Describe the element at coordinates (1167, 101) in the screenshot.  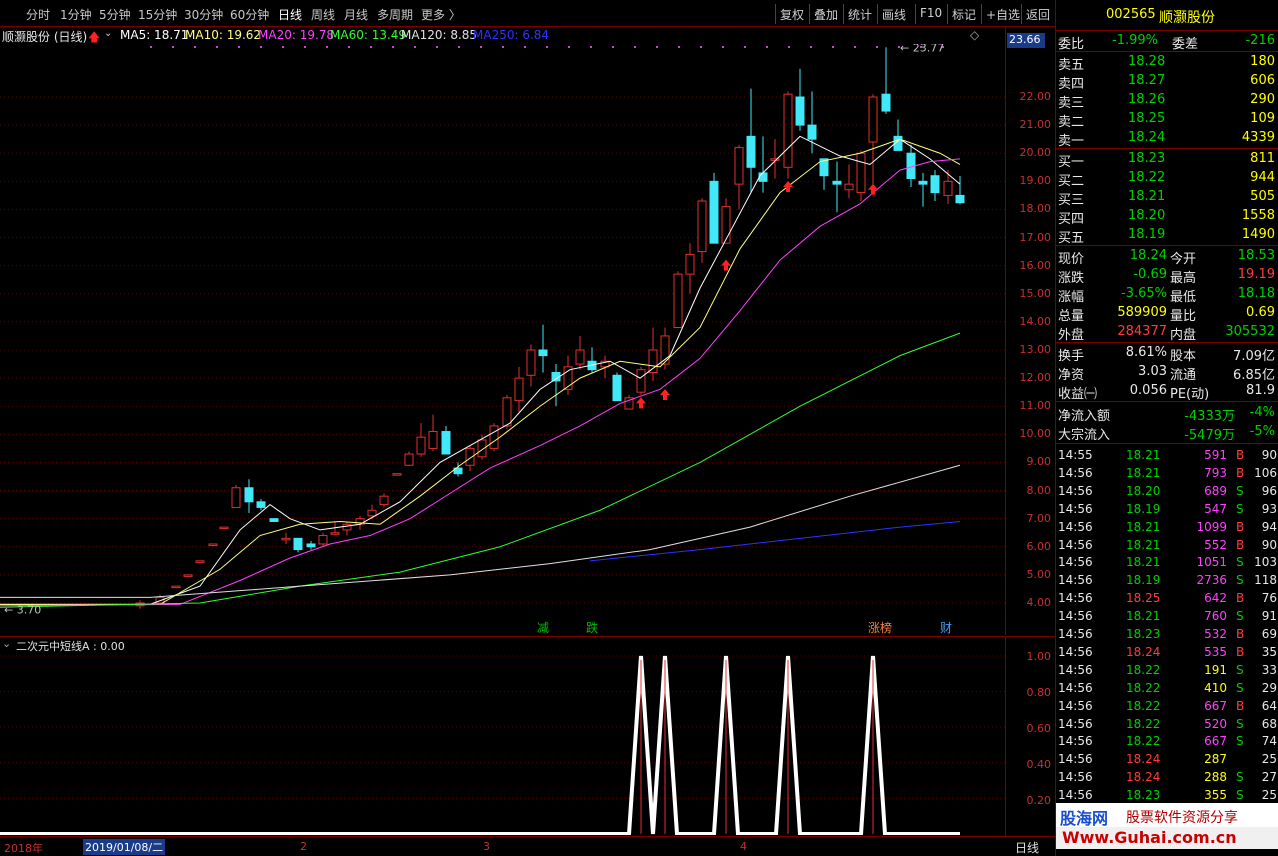
I see `sell-level-row: 卖三 18.26 290` at that location.